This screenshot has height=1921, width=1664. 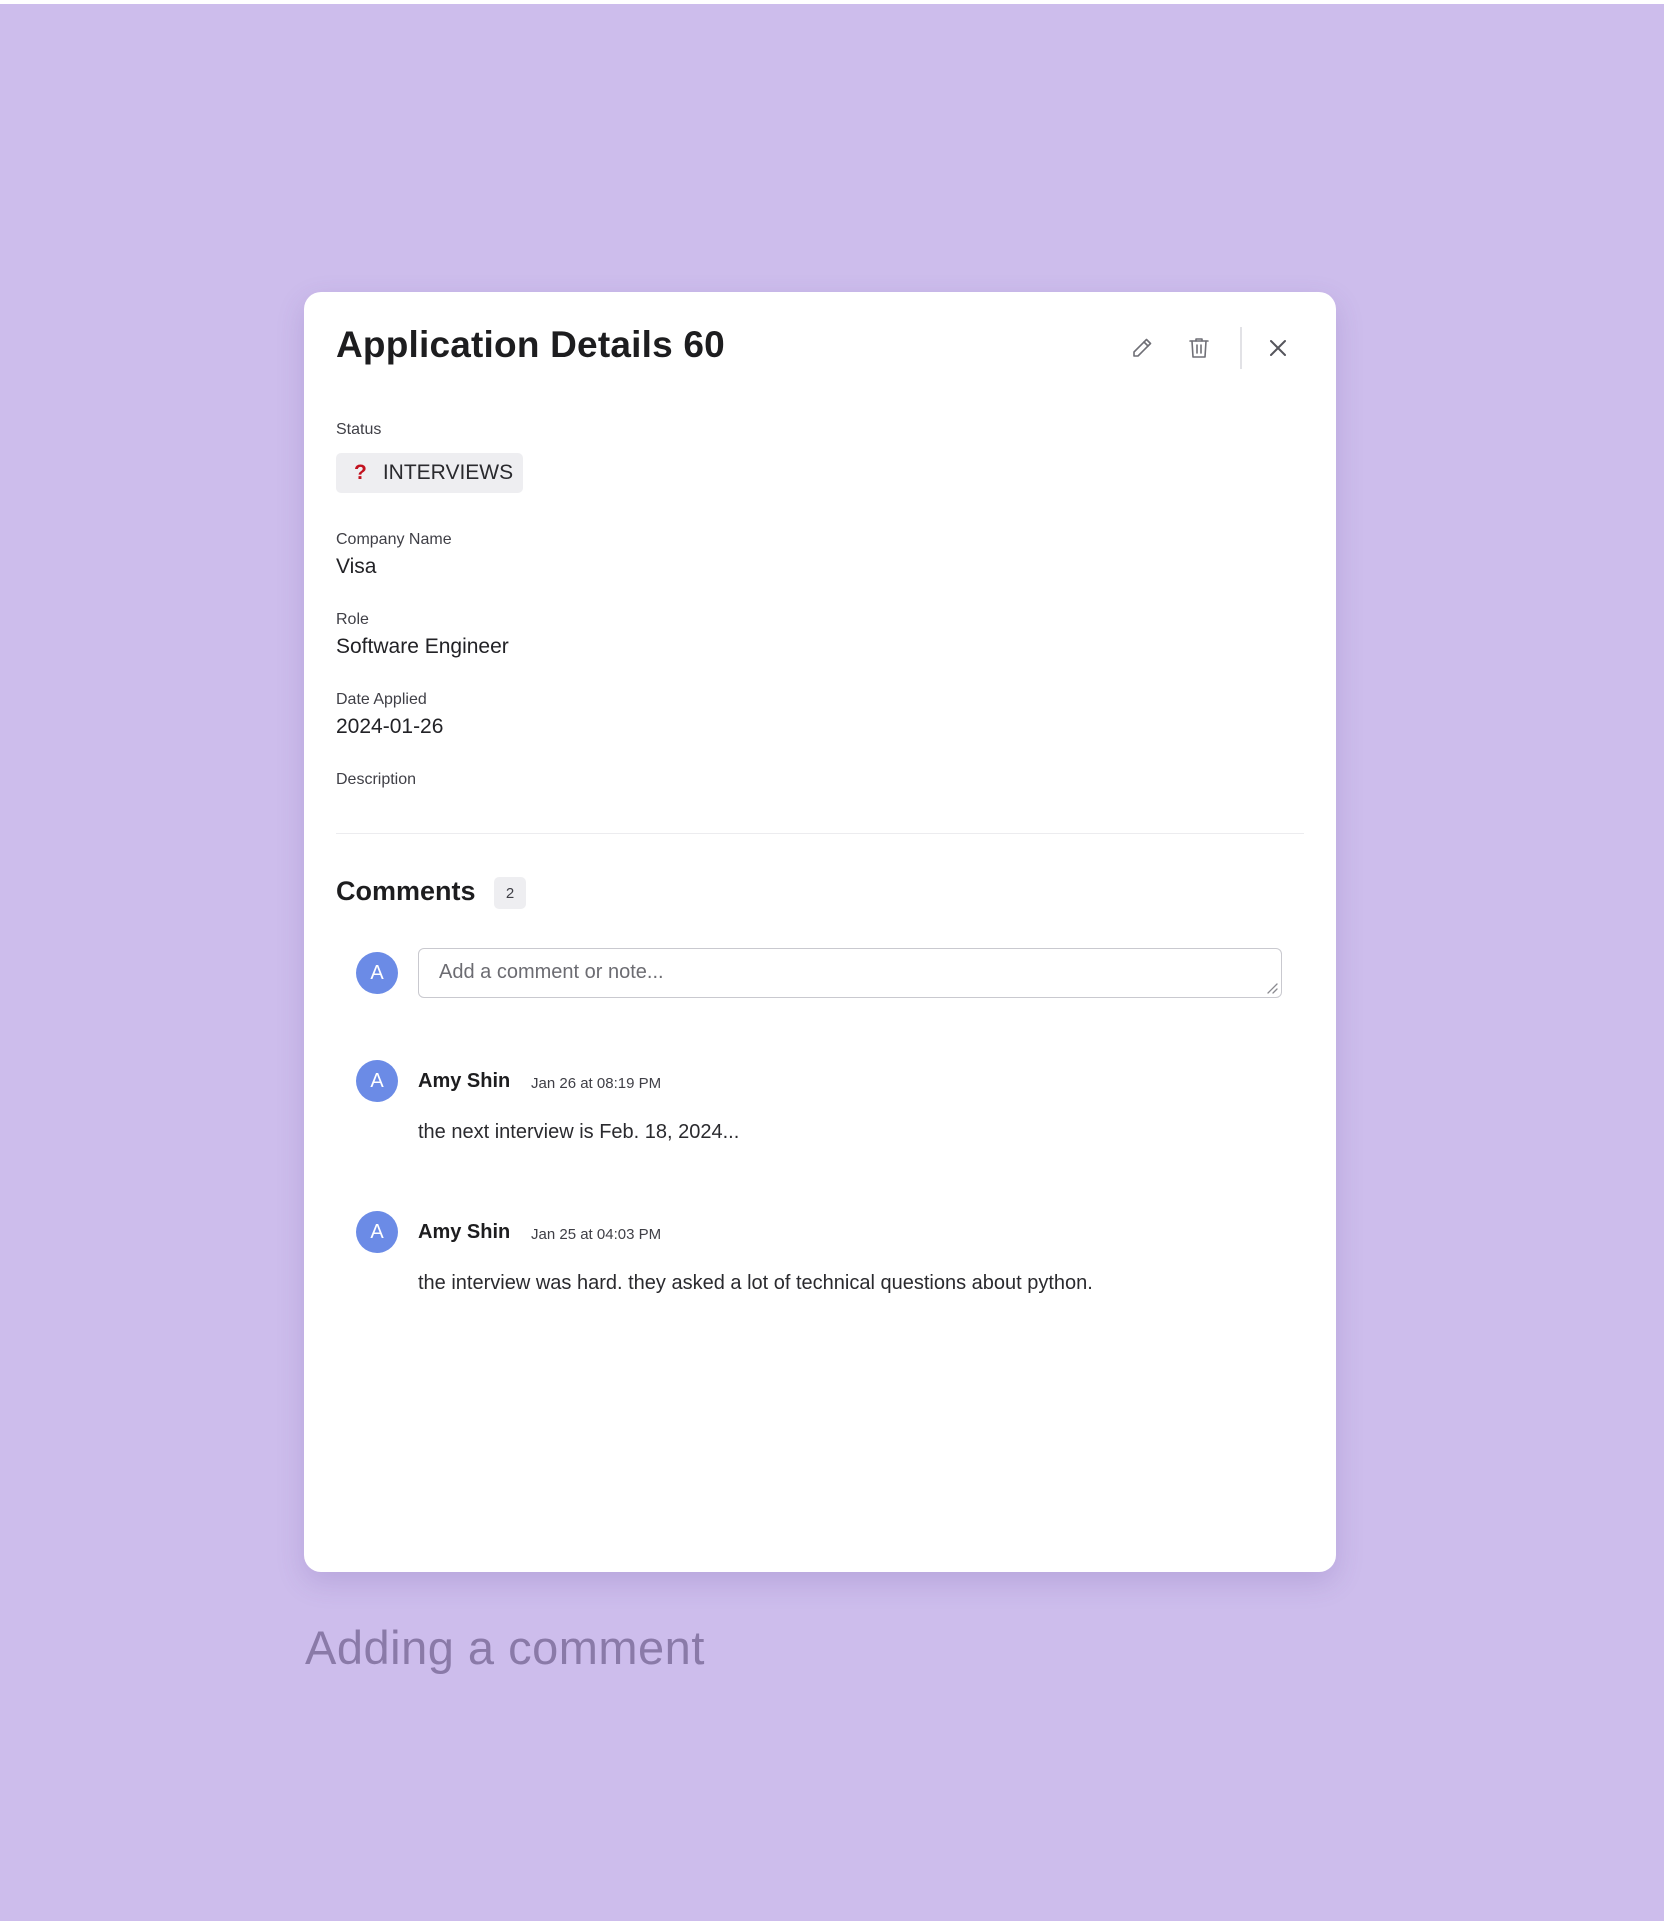 What do you see at coordinates (1272, 988) in the screenshot?
I see `resize-grip-icon` at bounding box center [1272, 988].